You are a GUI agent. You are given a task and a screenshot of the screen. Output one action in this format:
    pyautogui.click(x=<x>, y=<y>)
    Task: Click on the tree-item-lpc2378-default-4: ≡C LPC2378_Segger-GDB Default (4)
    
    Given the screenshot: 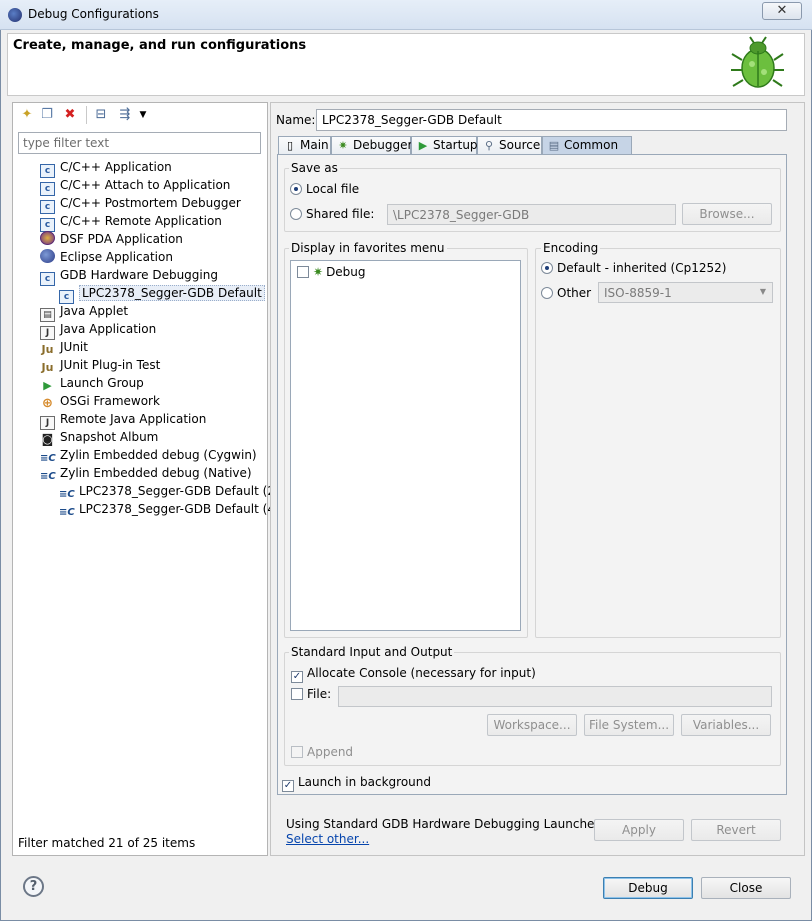 What is the action you would take?
    pyautogui.click(x=160, y=509)
    